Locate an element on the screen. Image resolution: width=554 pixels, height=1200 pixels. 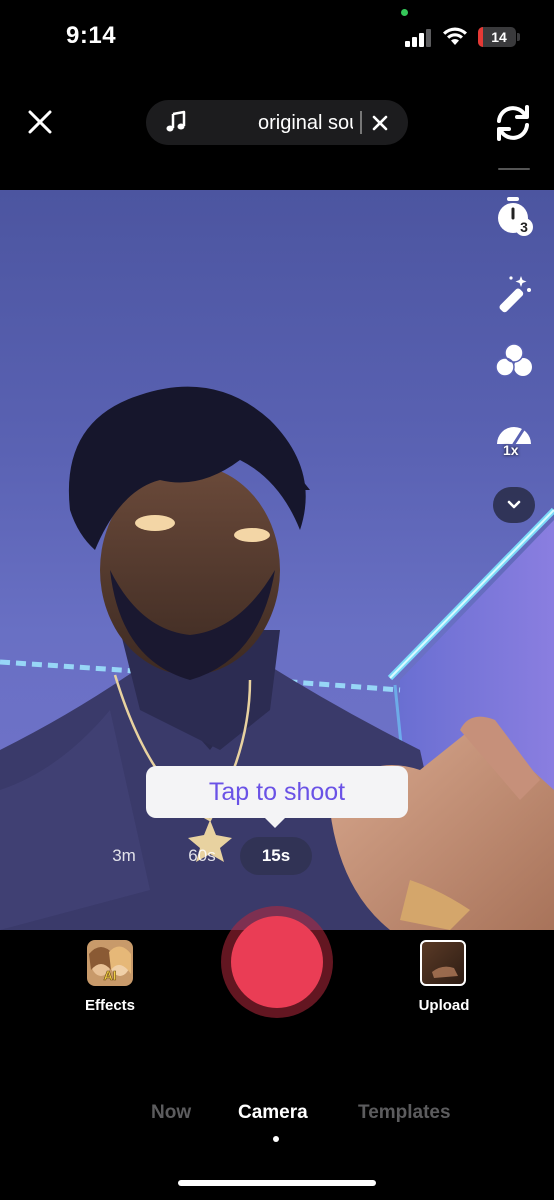
toolbar-handle is located at coordinates (514, 169).